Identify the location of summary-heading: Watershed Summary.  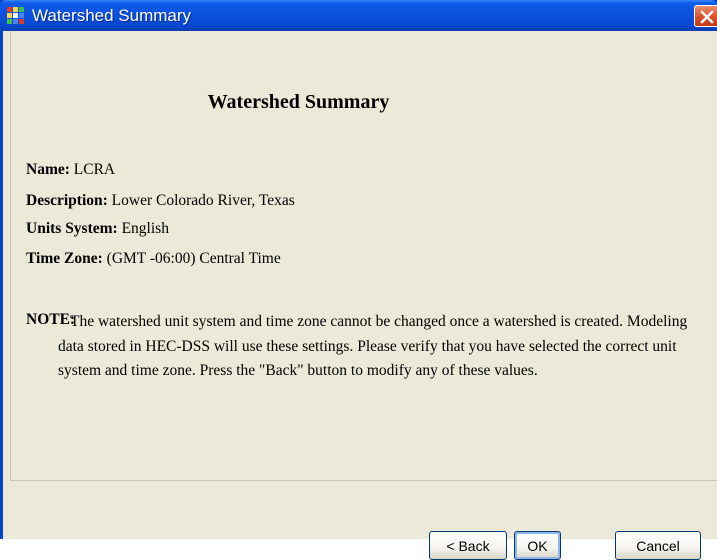
(298, 102).